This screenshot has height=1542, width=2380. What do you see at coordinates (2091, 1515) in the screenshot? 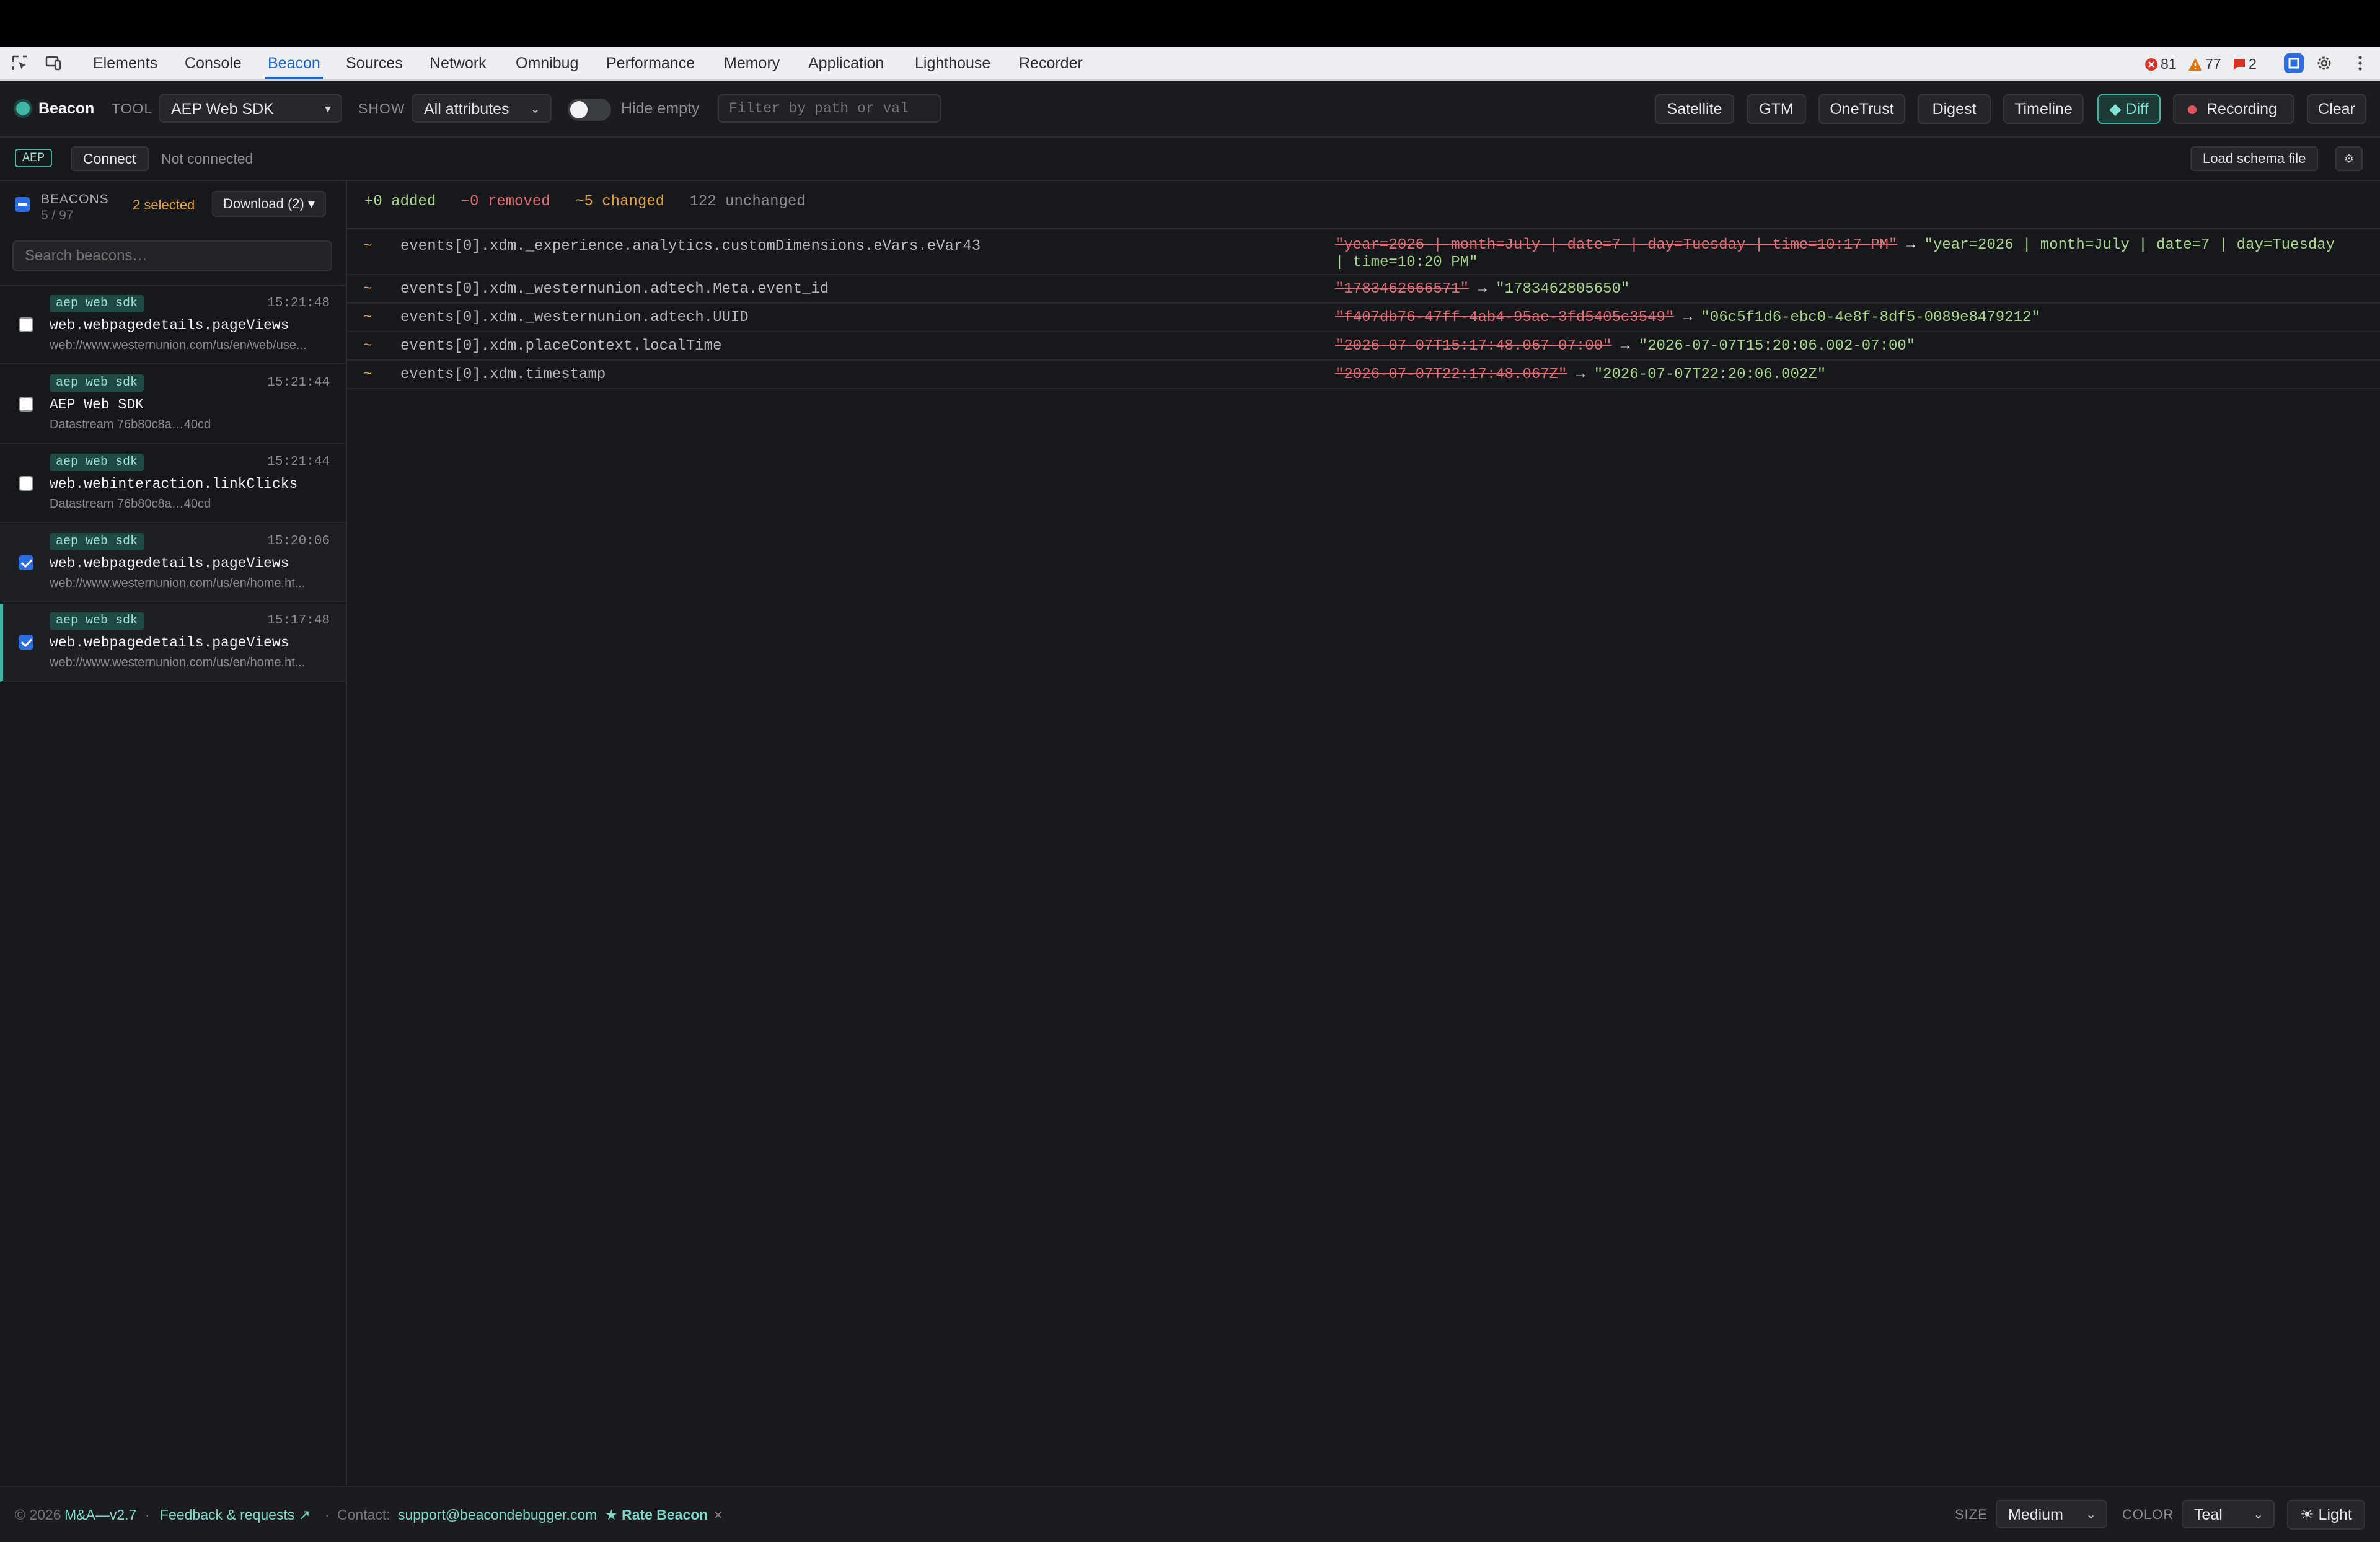
I see `chevron-down-icon: ⌄` at bounding box center [2091, 1515].